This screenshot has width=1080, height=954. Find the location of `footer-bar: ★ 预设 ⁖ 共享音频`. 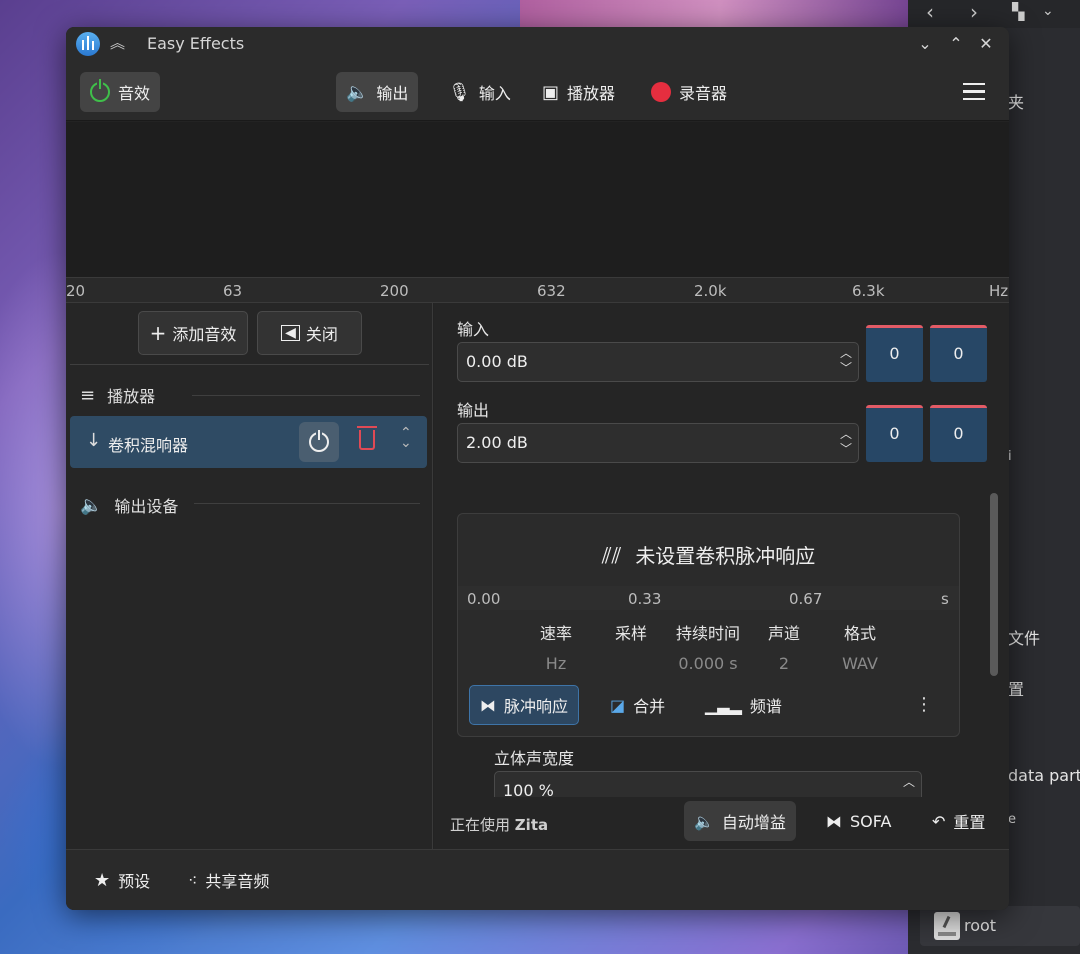

footer-bar: ★ 预设 ⁖ 共享音频 is located at coordinates (537, 879).